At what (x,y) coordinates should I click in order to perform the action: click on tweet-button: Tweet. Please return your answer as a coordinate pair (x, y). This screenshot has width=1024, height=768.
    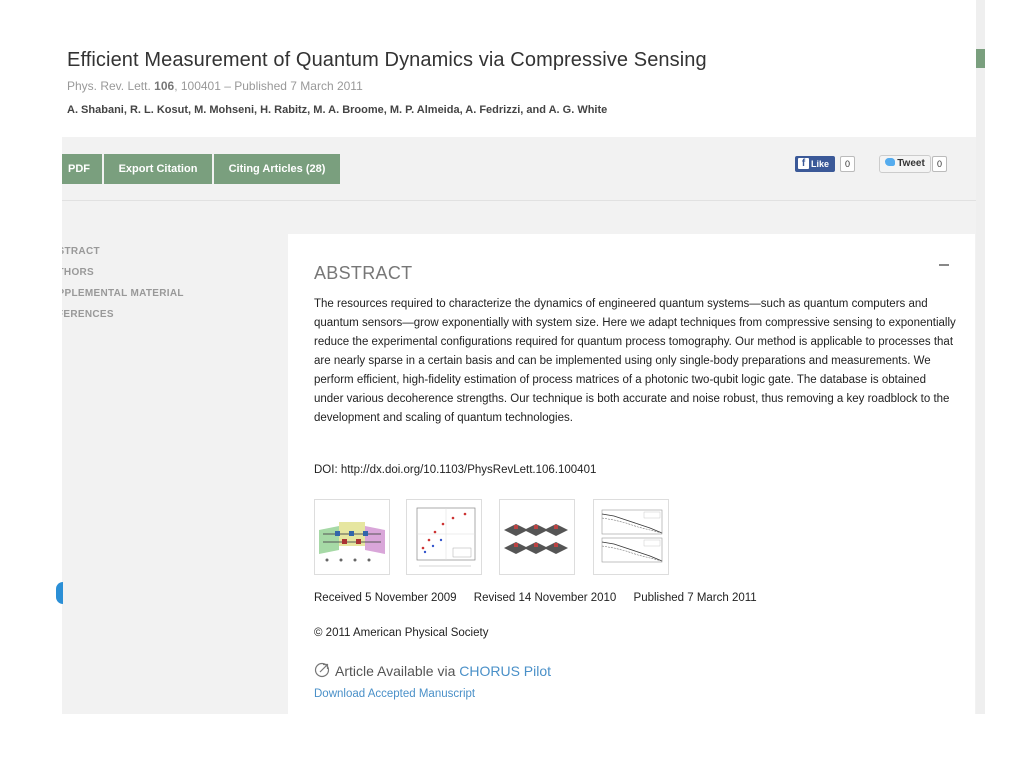
    Looking at the image, I should click on (905, 164).